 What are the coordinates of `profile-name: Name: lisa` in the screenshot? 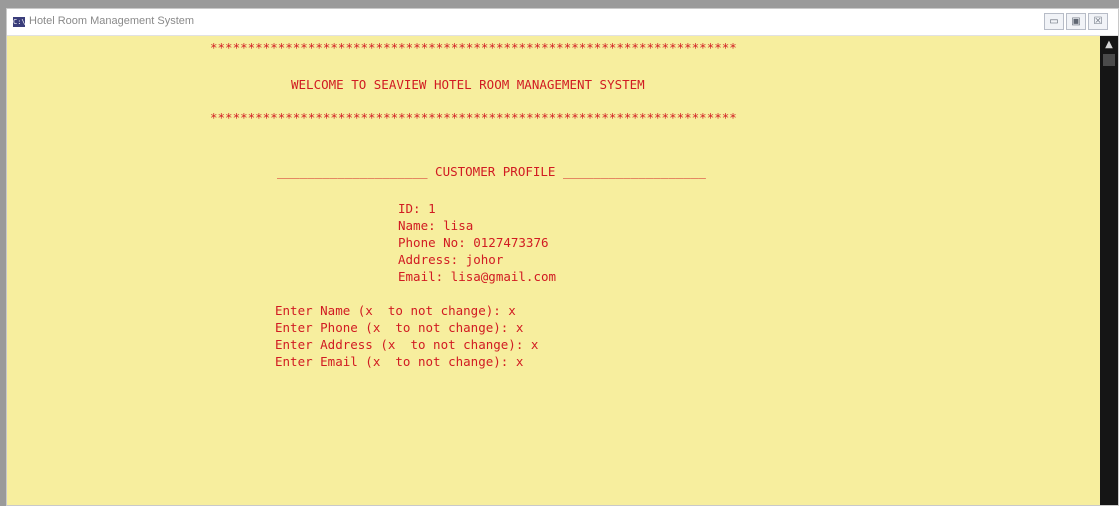 It's located at (436, 225).